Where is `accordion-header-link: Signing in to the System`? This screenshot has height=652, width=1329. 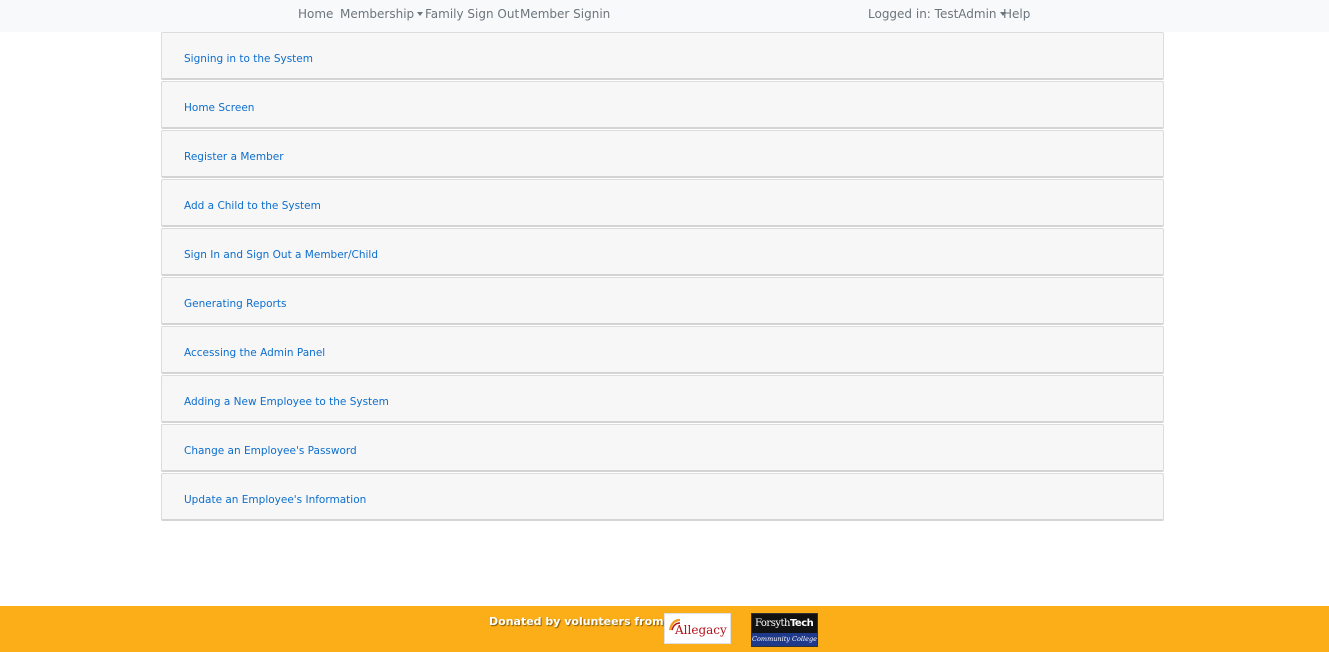 accordion-header-link: Signing in to the System is located at coordinates (248, 59).